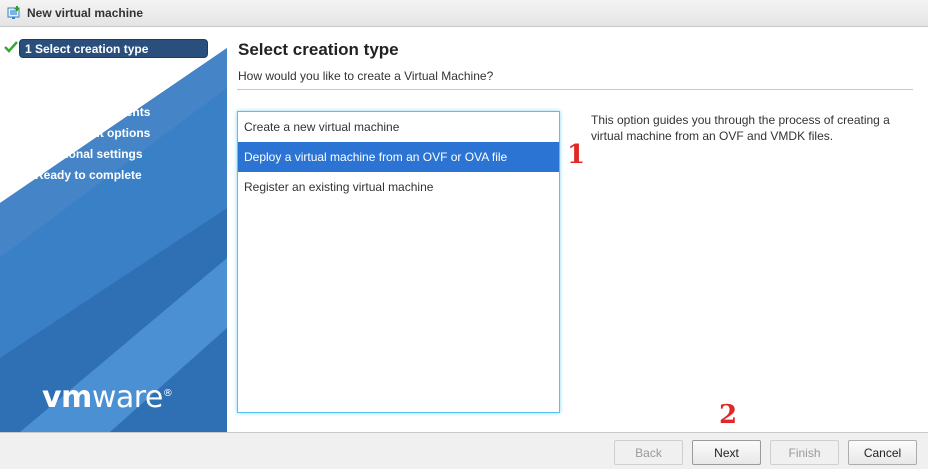 The image size is (928, 469). Describe the element at coordinates (11, 47) in the screenshot. I see `checkmark-icon` at that location.